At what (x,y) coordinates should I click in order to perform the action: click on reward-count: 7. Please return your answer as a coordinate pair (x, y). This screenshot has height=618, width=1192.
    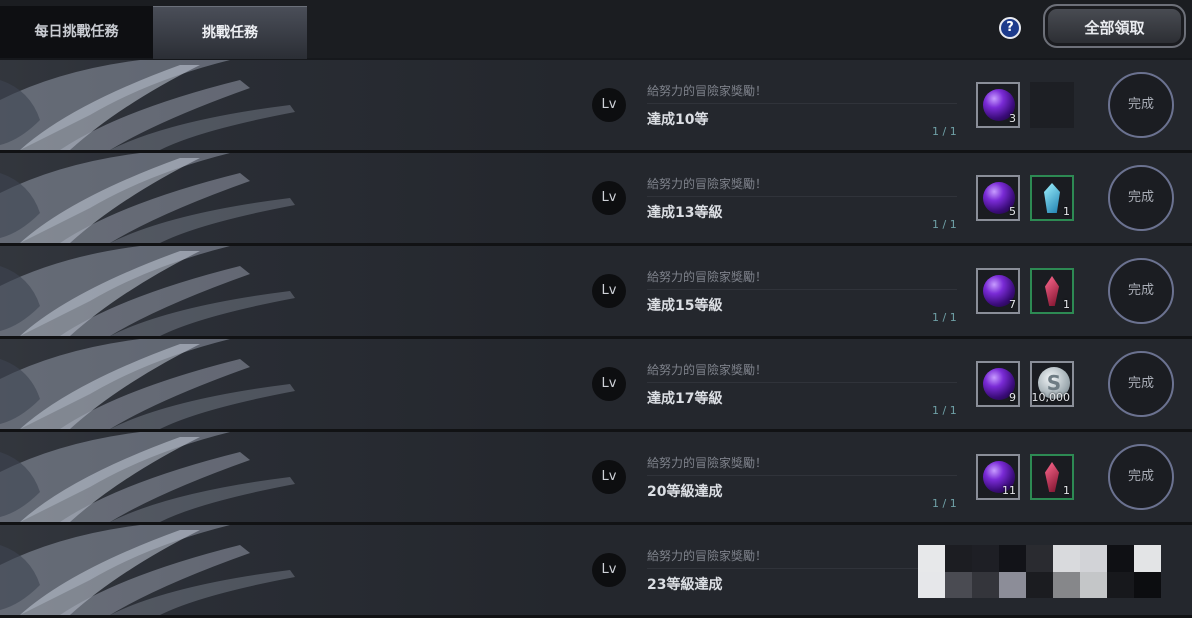
    Looking at the image, I should click on (1012, 304).